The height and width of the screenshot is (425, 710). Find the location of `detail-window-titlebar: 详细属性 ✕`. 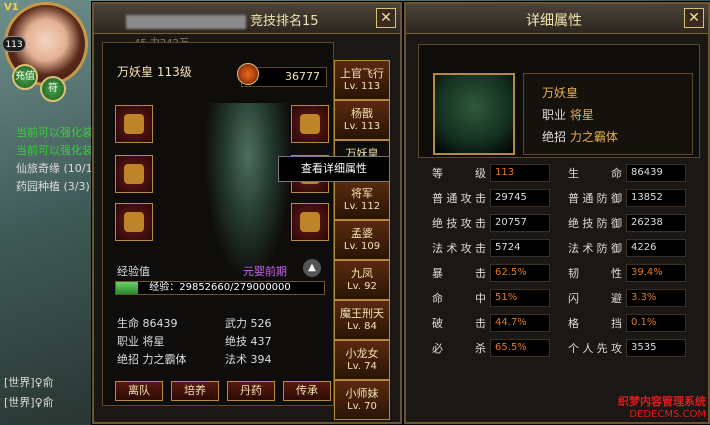

detail-window-titlebar: 详细属性 ✕ is located at coordinates (557, 19).